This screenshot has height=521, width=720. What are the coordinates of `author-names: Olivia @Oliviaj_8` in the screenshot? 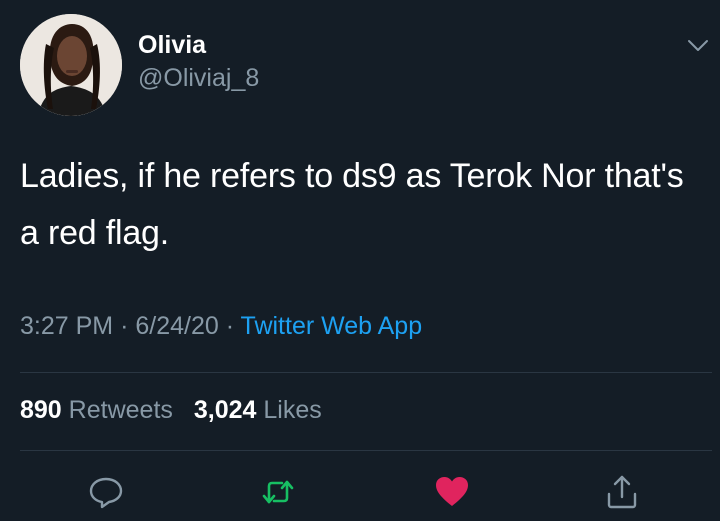 It's located at (198, 62).